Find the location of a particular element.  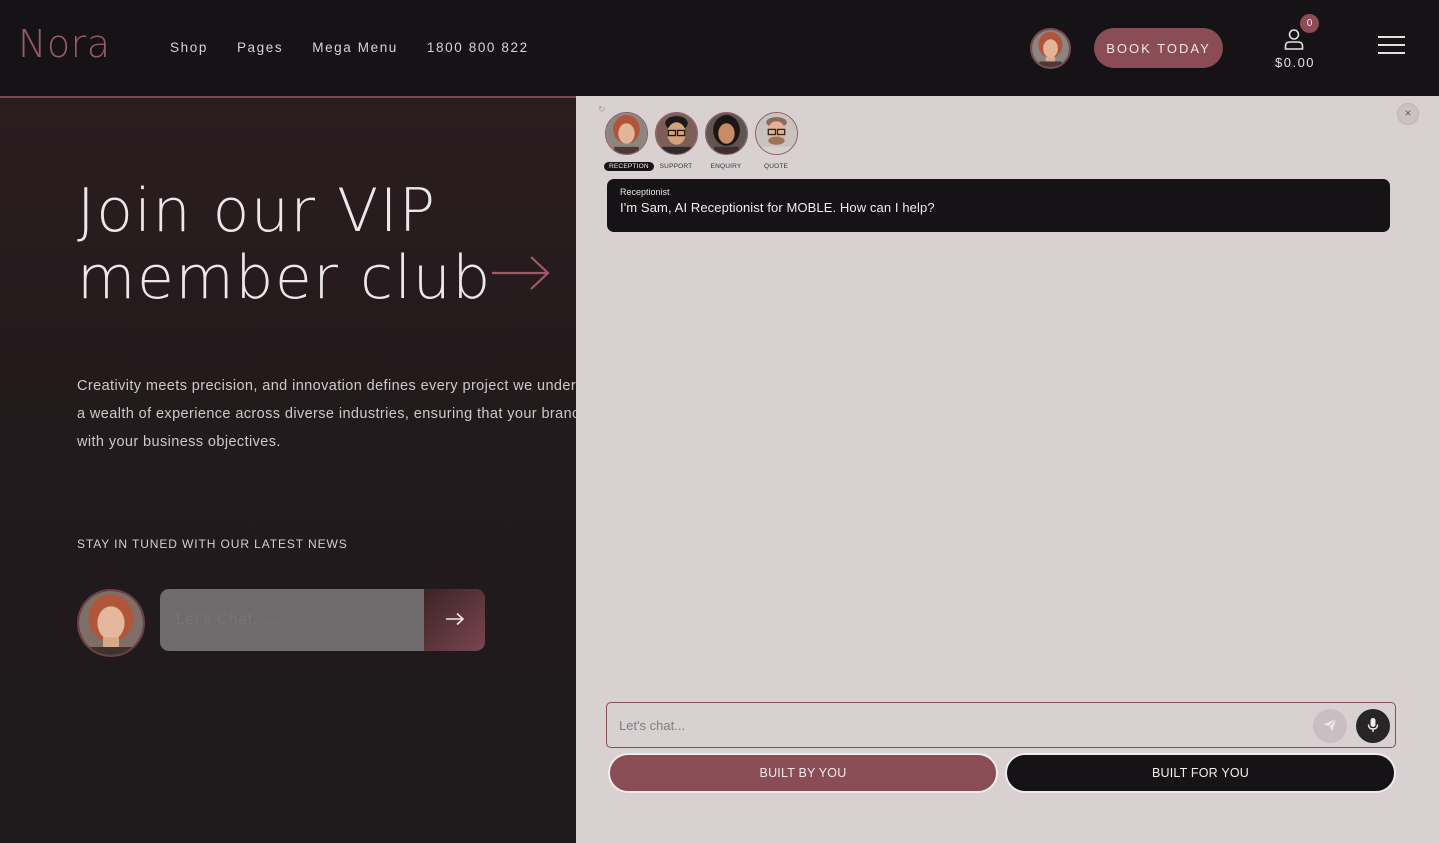

nav-pages: Pages is located at coordinates (260, 47).